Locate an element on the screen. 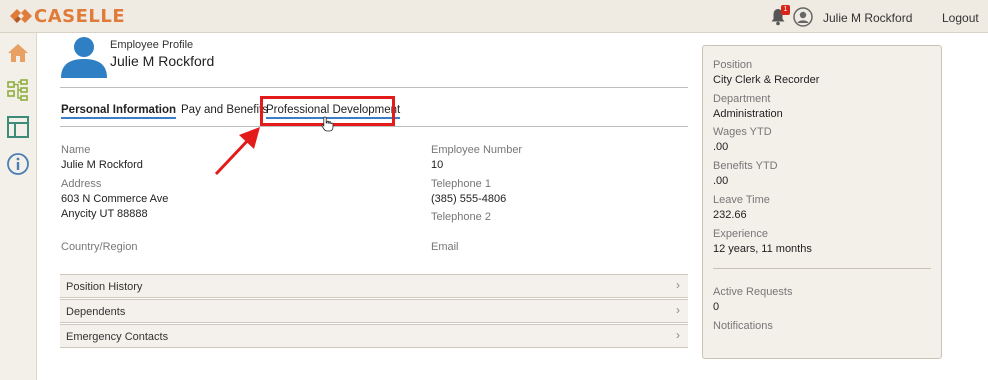  country-region-label: Country/Region is located at coordinates (99, 247).